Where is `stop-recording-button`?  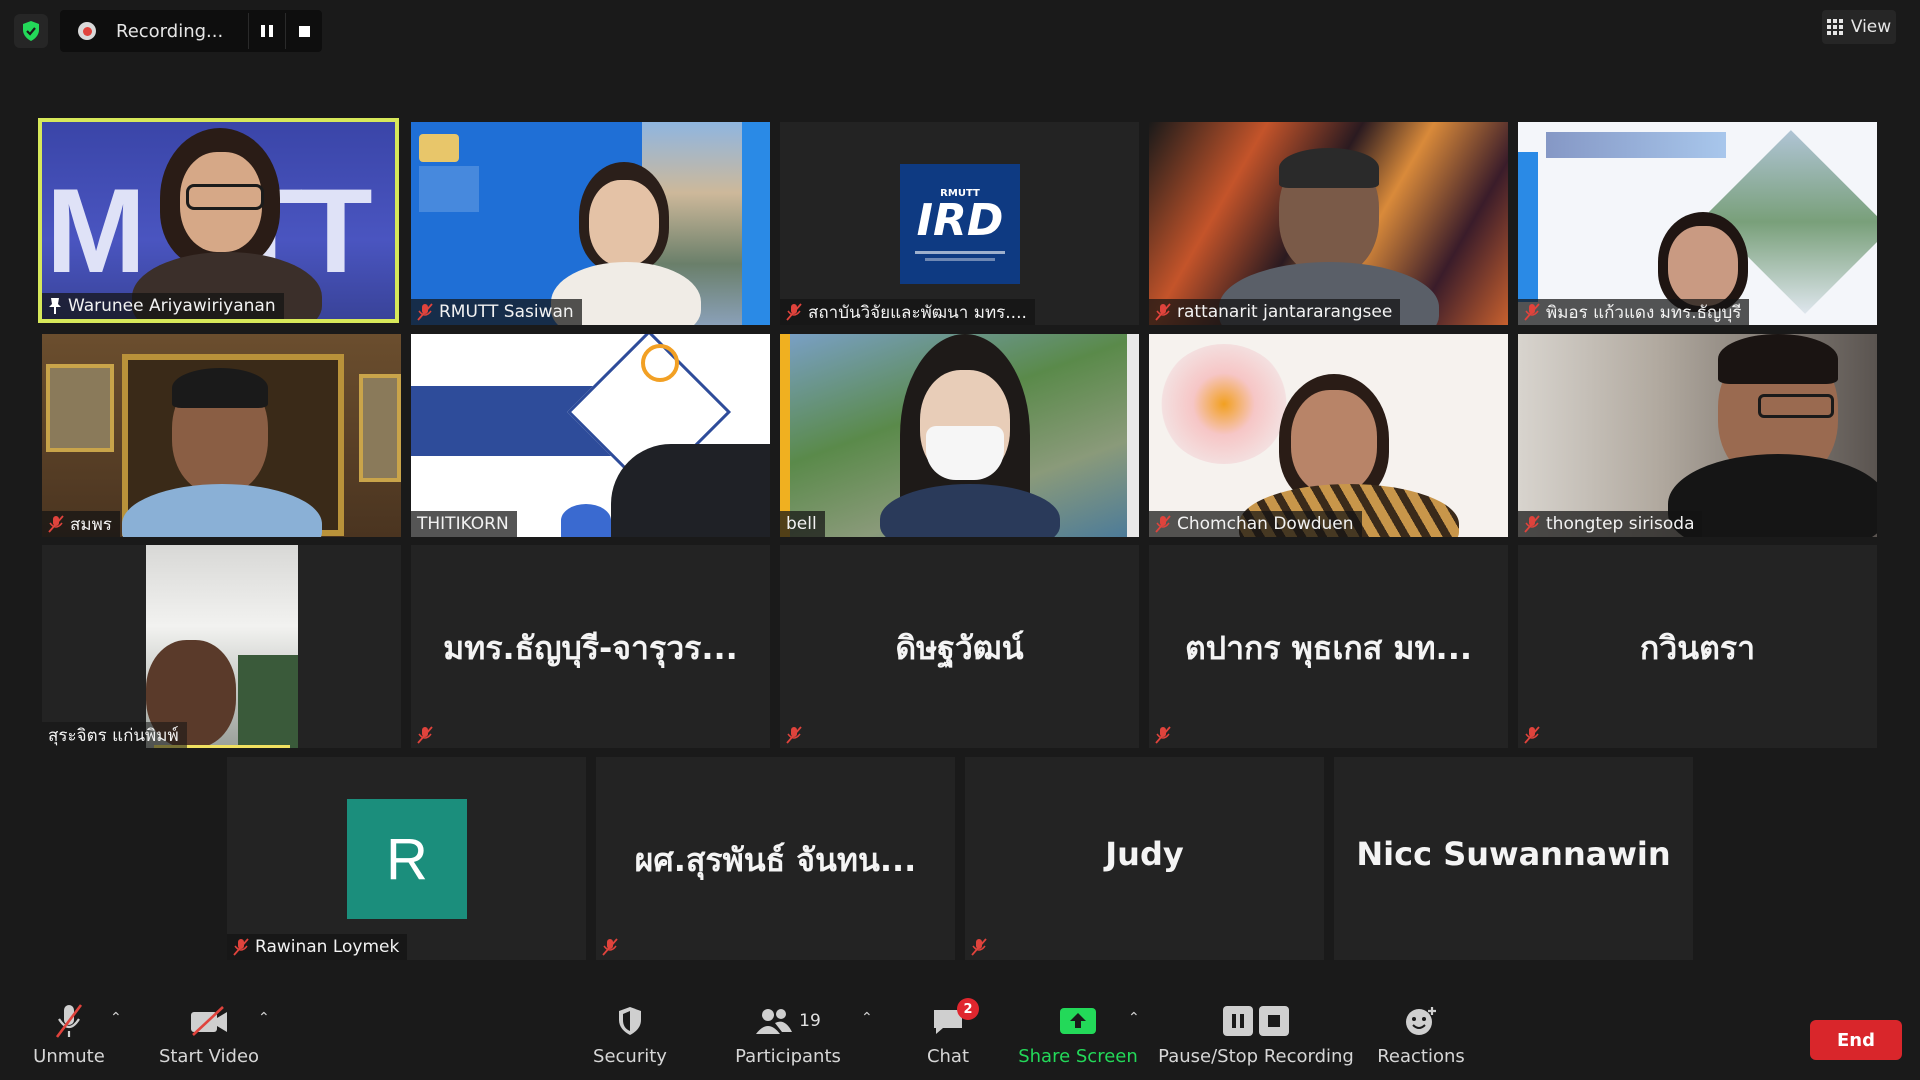 stop-recording-button is located at coordinates (303, 31).